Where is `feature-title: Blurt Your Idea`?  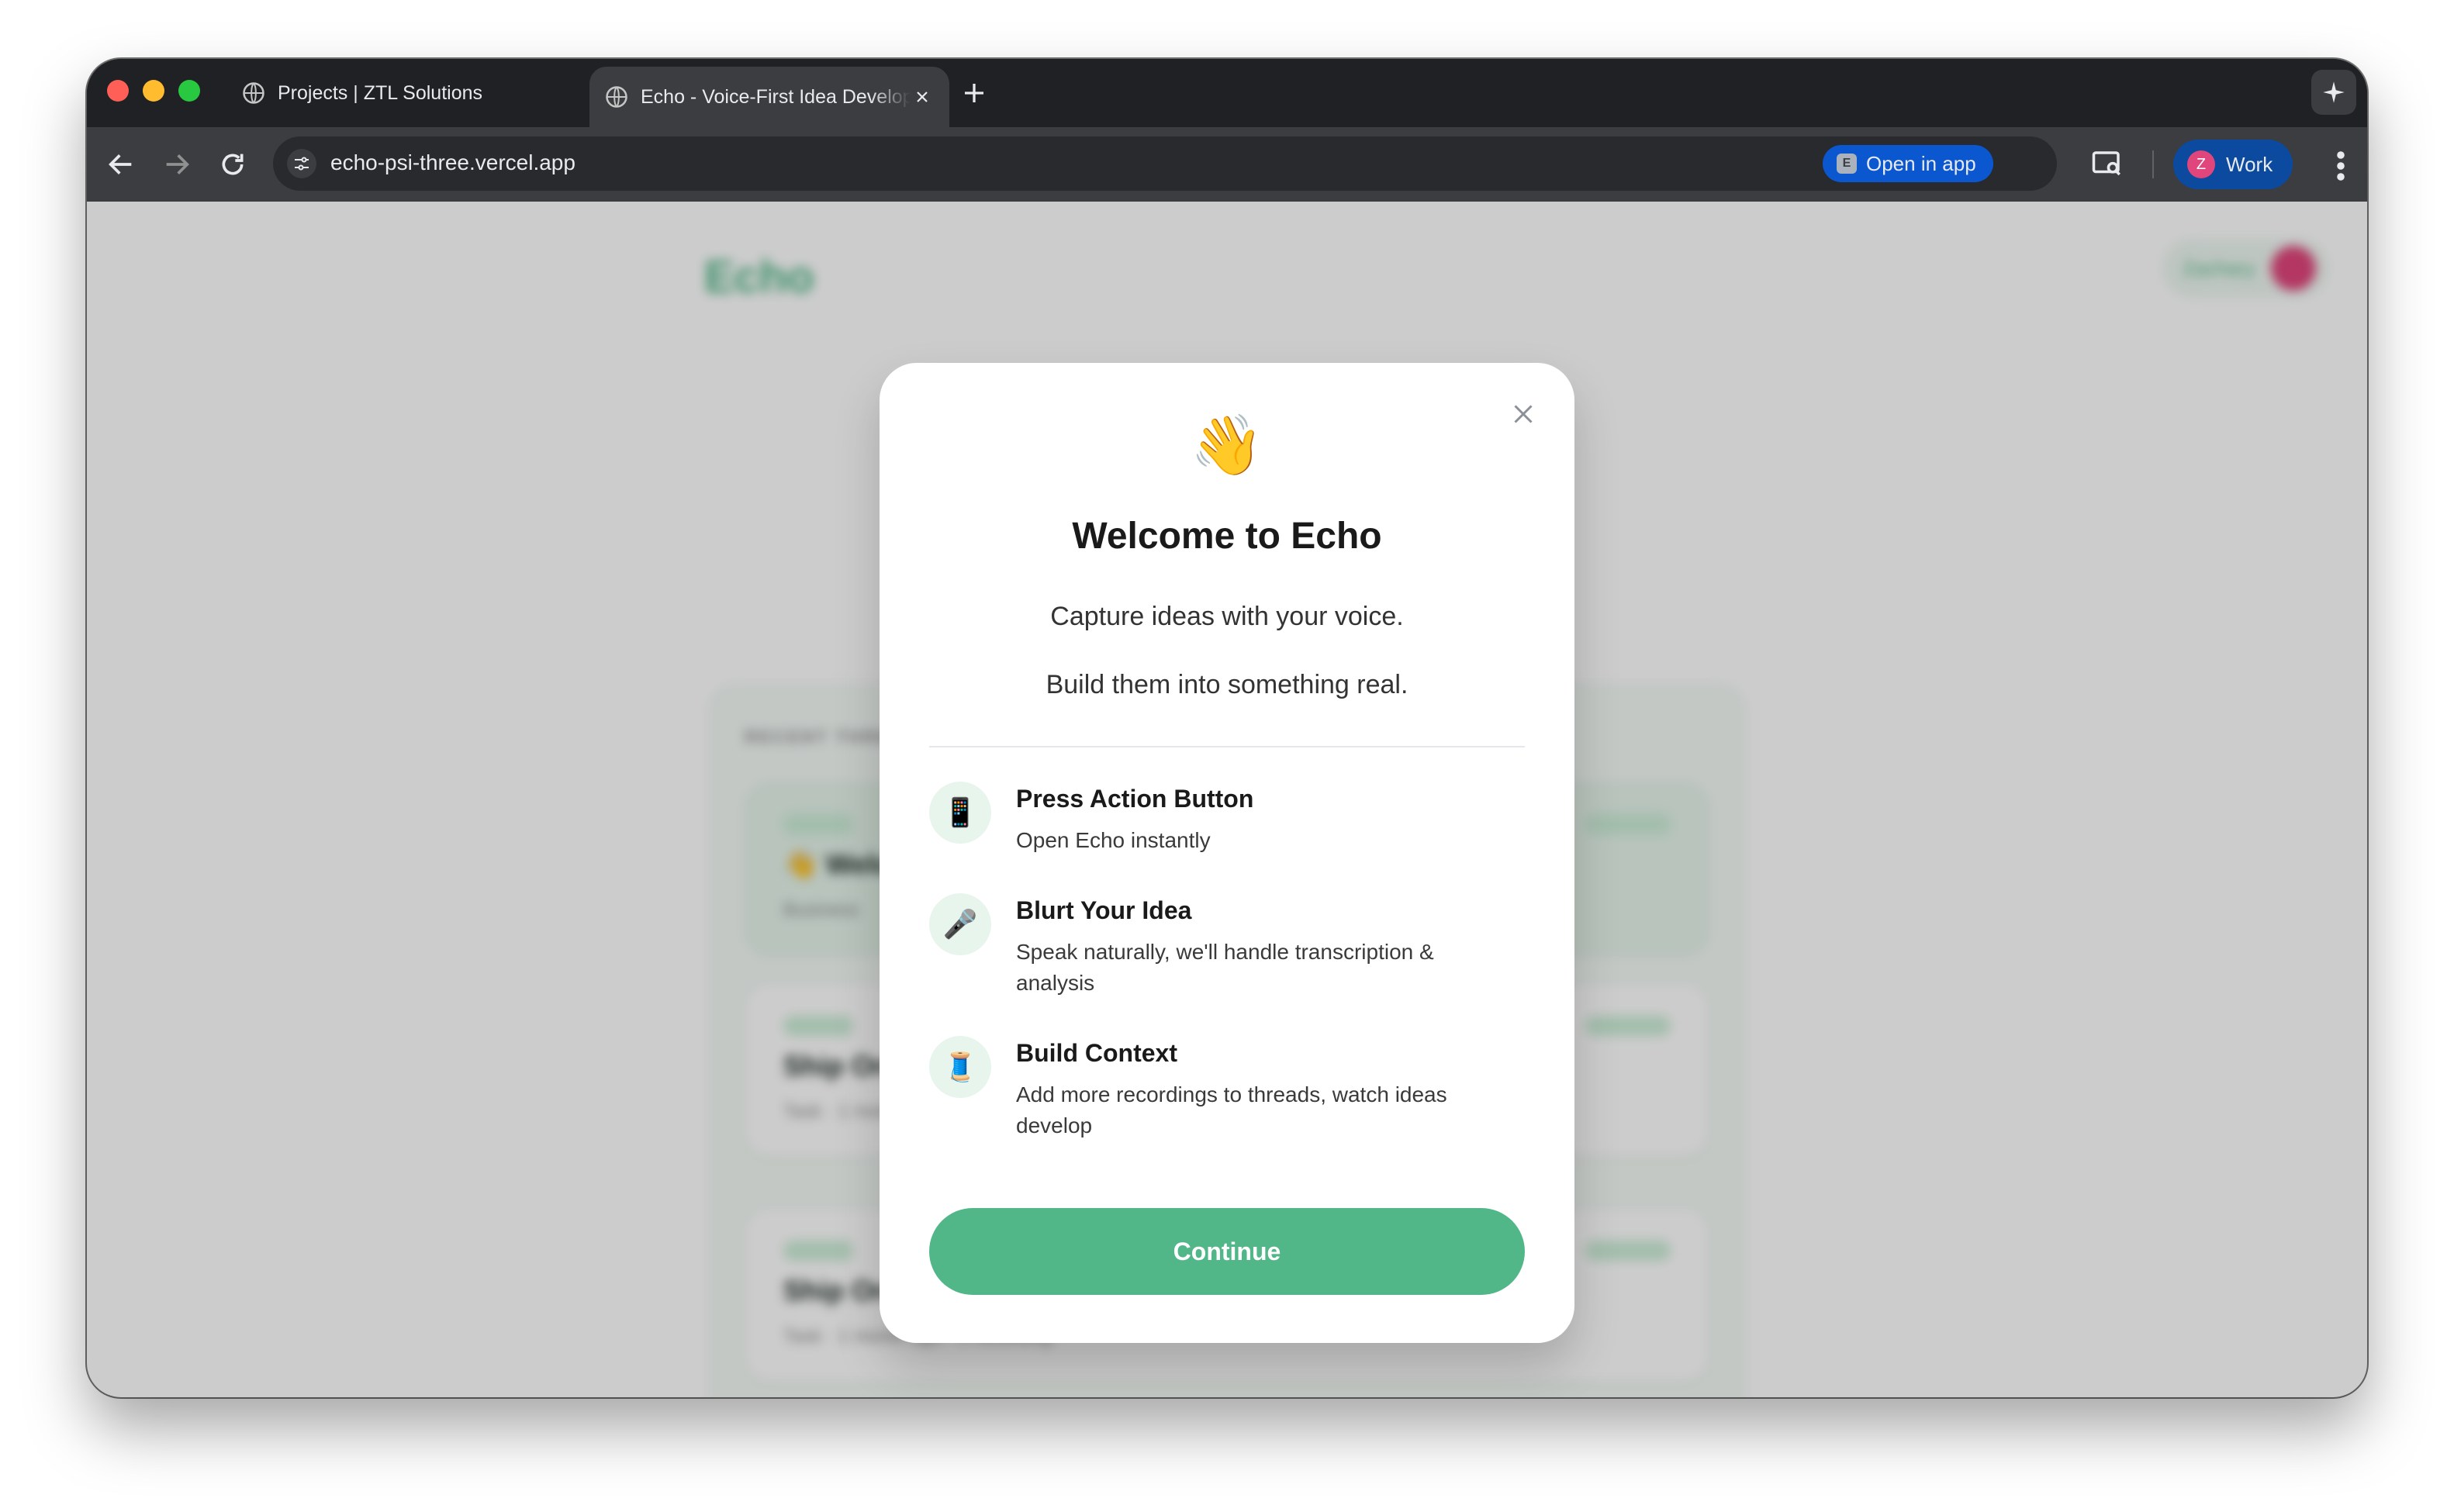
feature-title: Blurt Your Idea is located at coordinates (1104, 910).